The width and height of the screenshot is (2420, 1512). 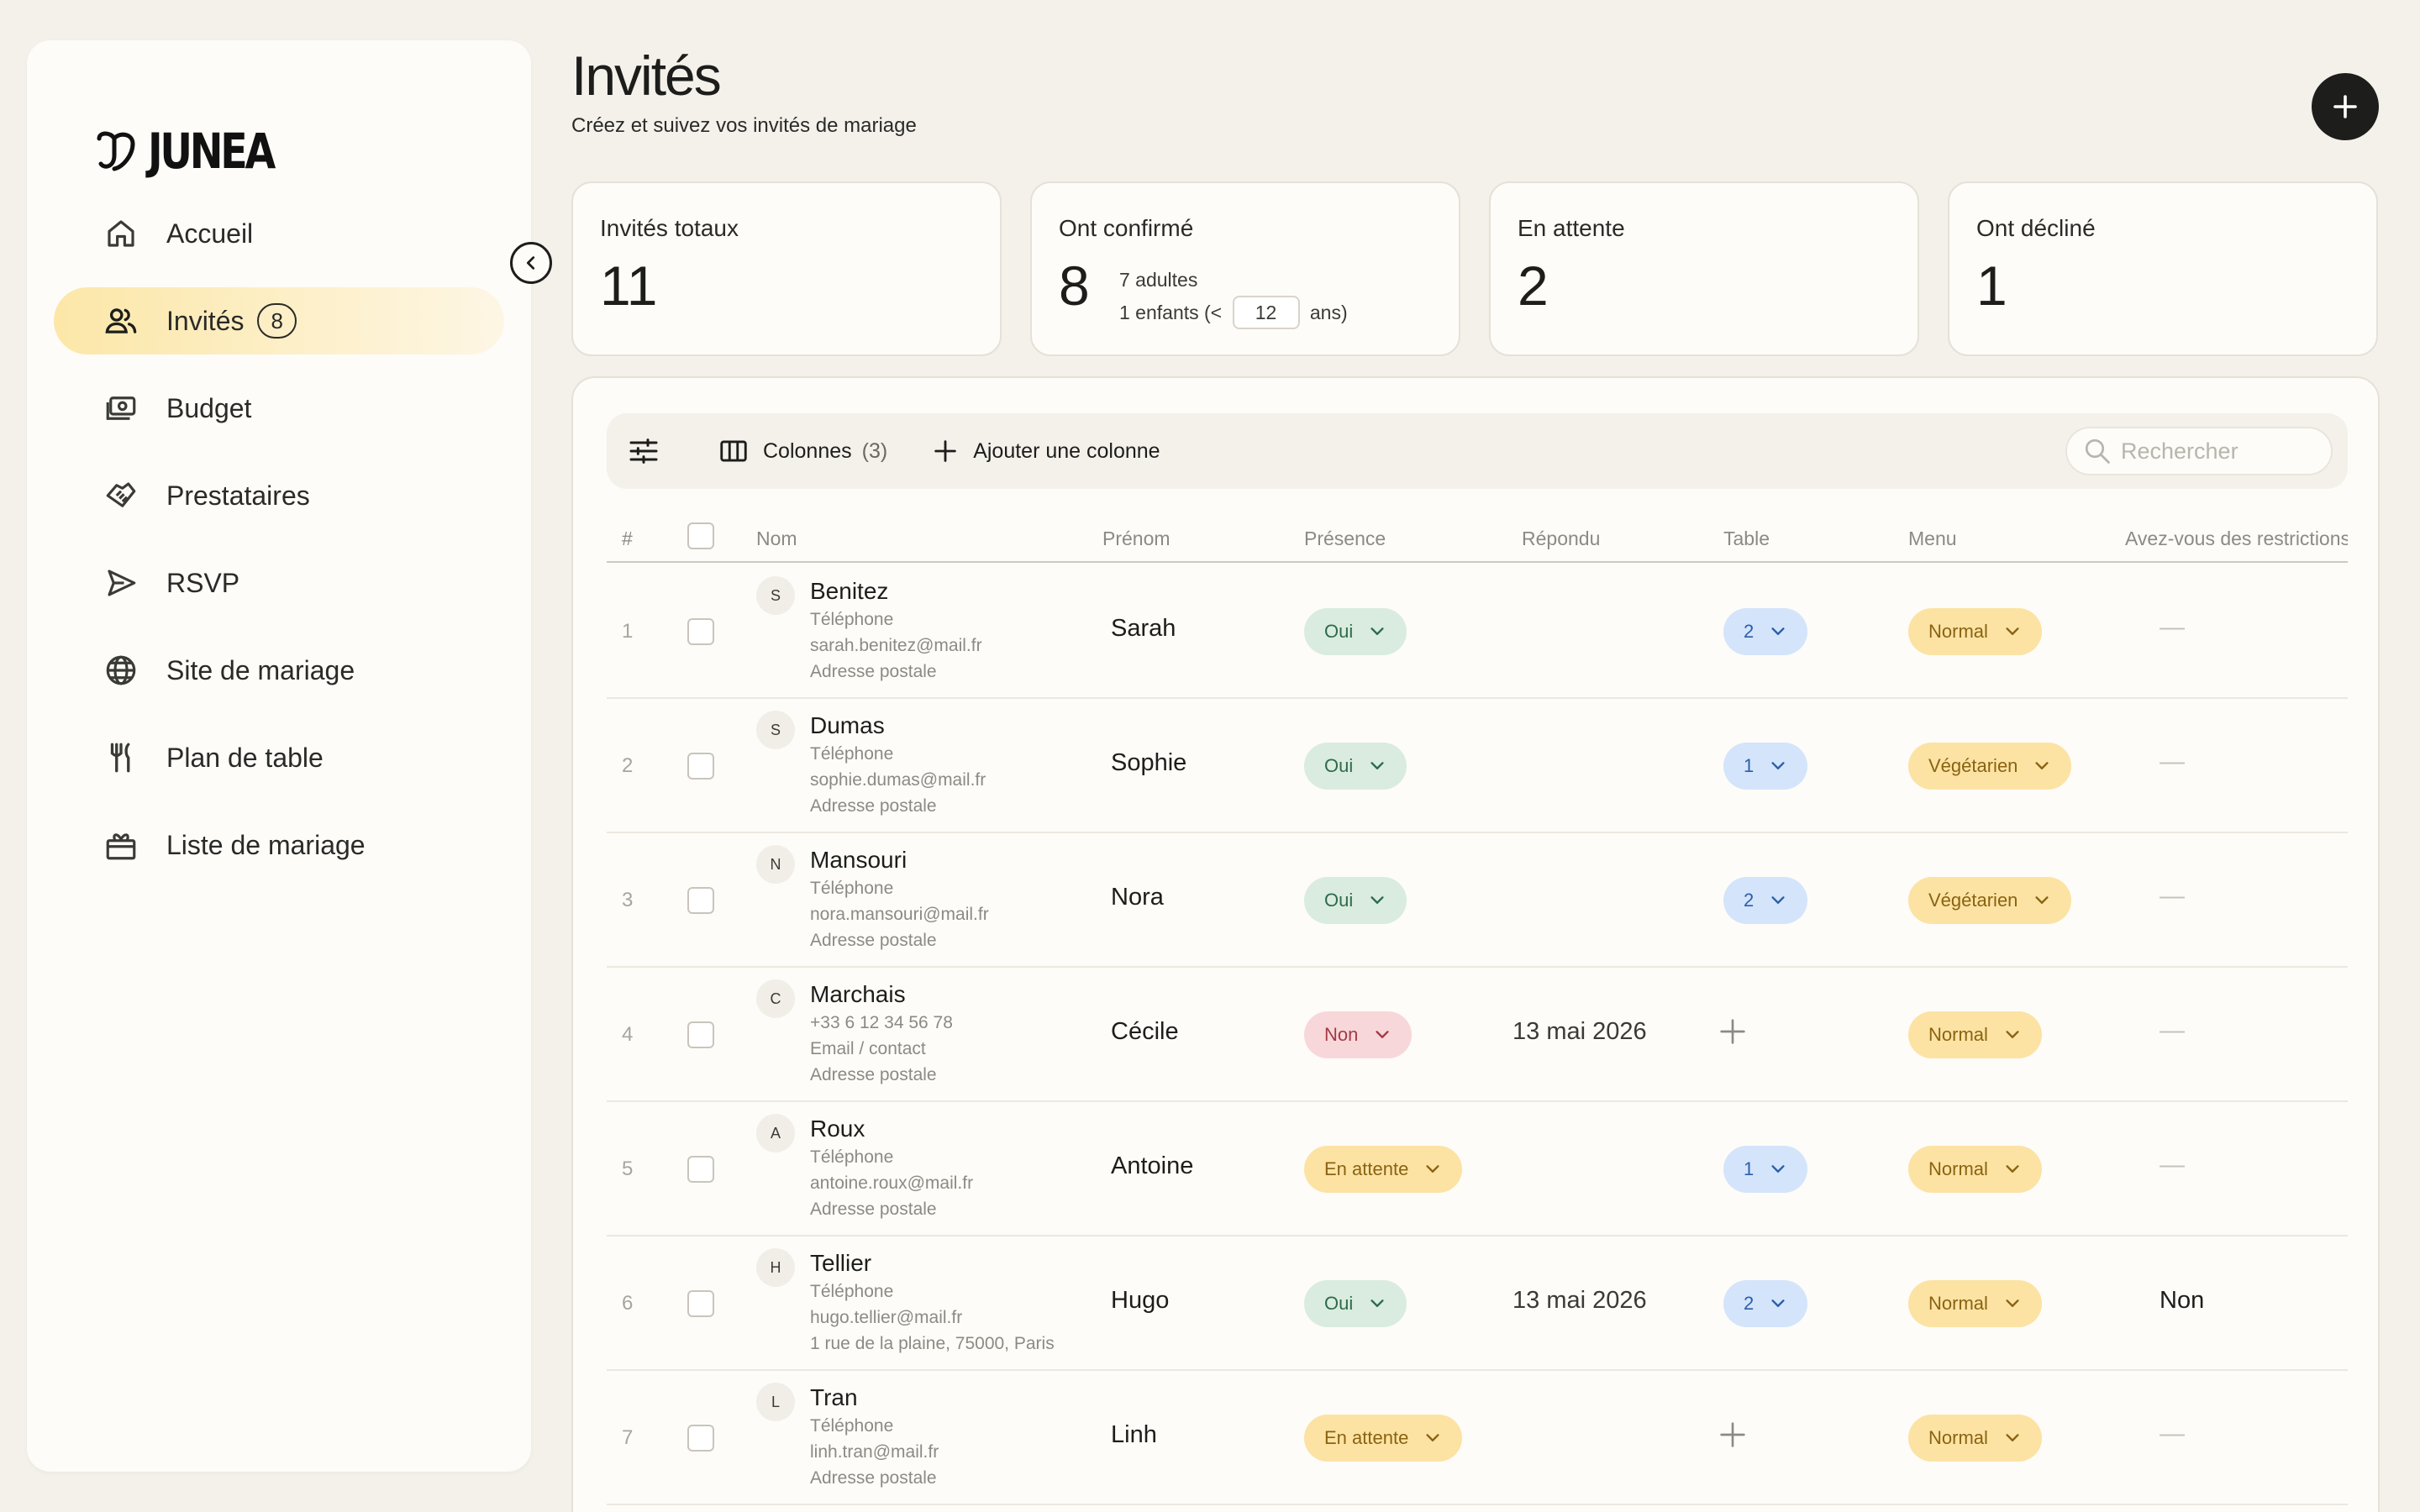 What do you see at coordinates (1358, 1034) in the screenshot?
I see `presence-select: Non` at bounding box center [1358, 1034].